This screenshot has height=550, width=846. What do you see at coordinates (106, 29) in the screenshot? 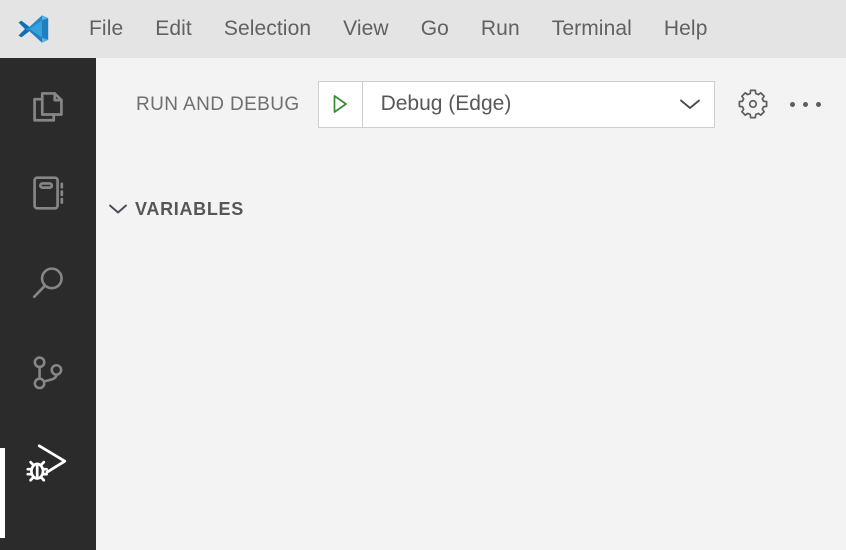
I see `menu-item-file: File` at bounding box center [106, 29].